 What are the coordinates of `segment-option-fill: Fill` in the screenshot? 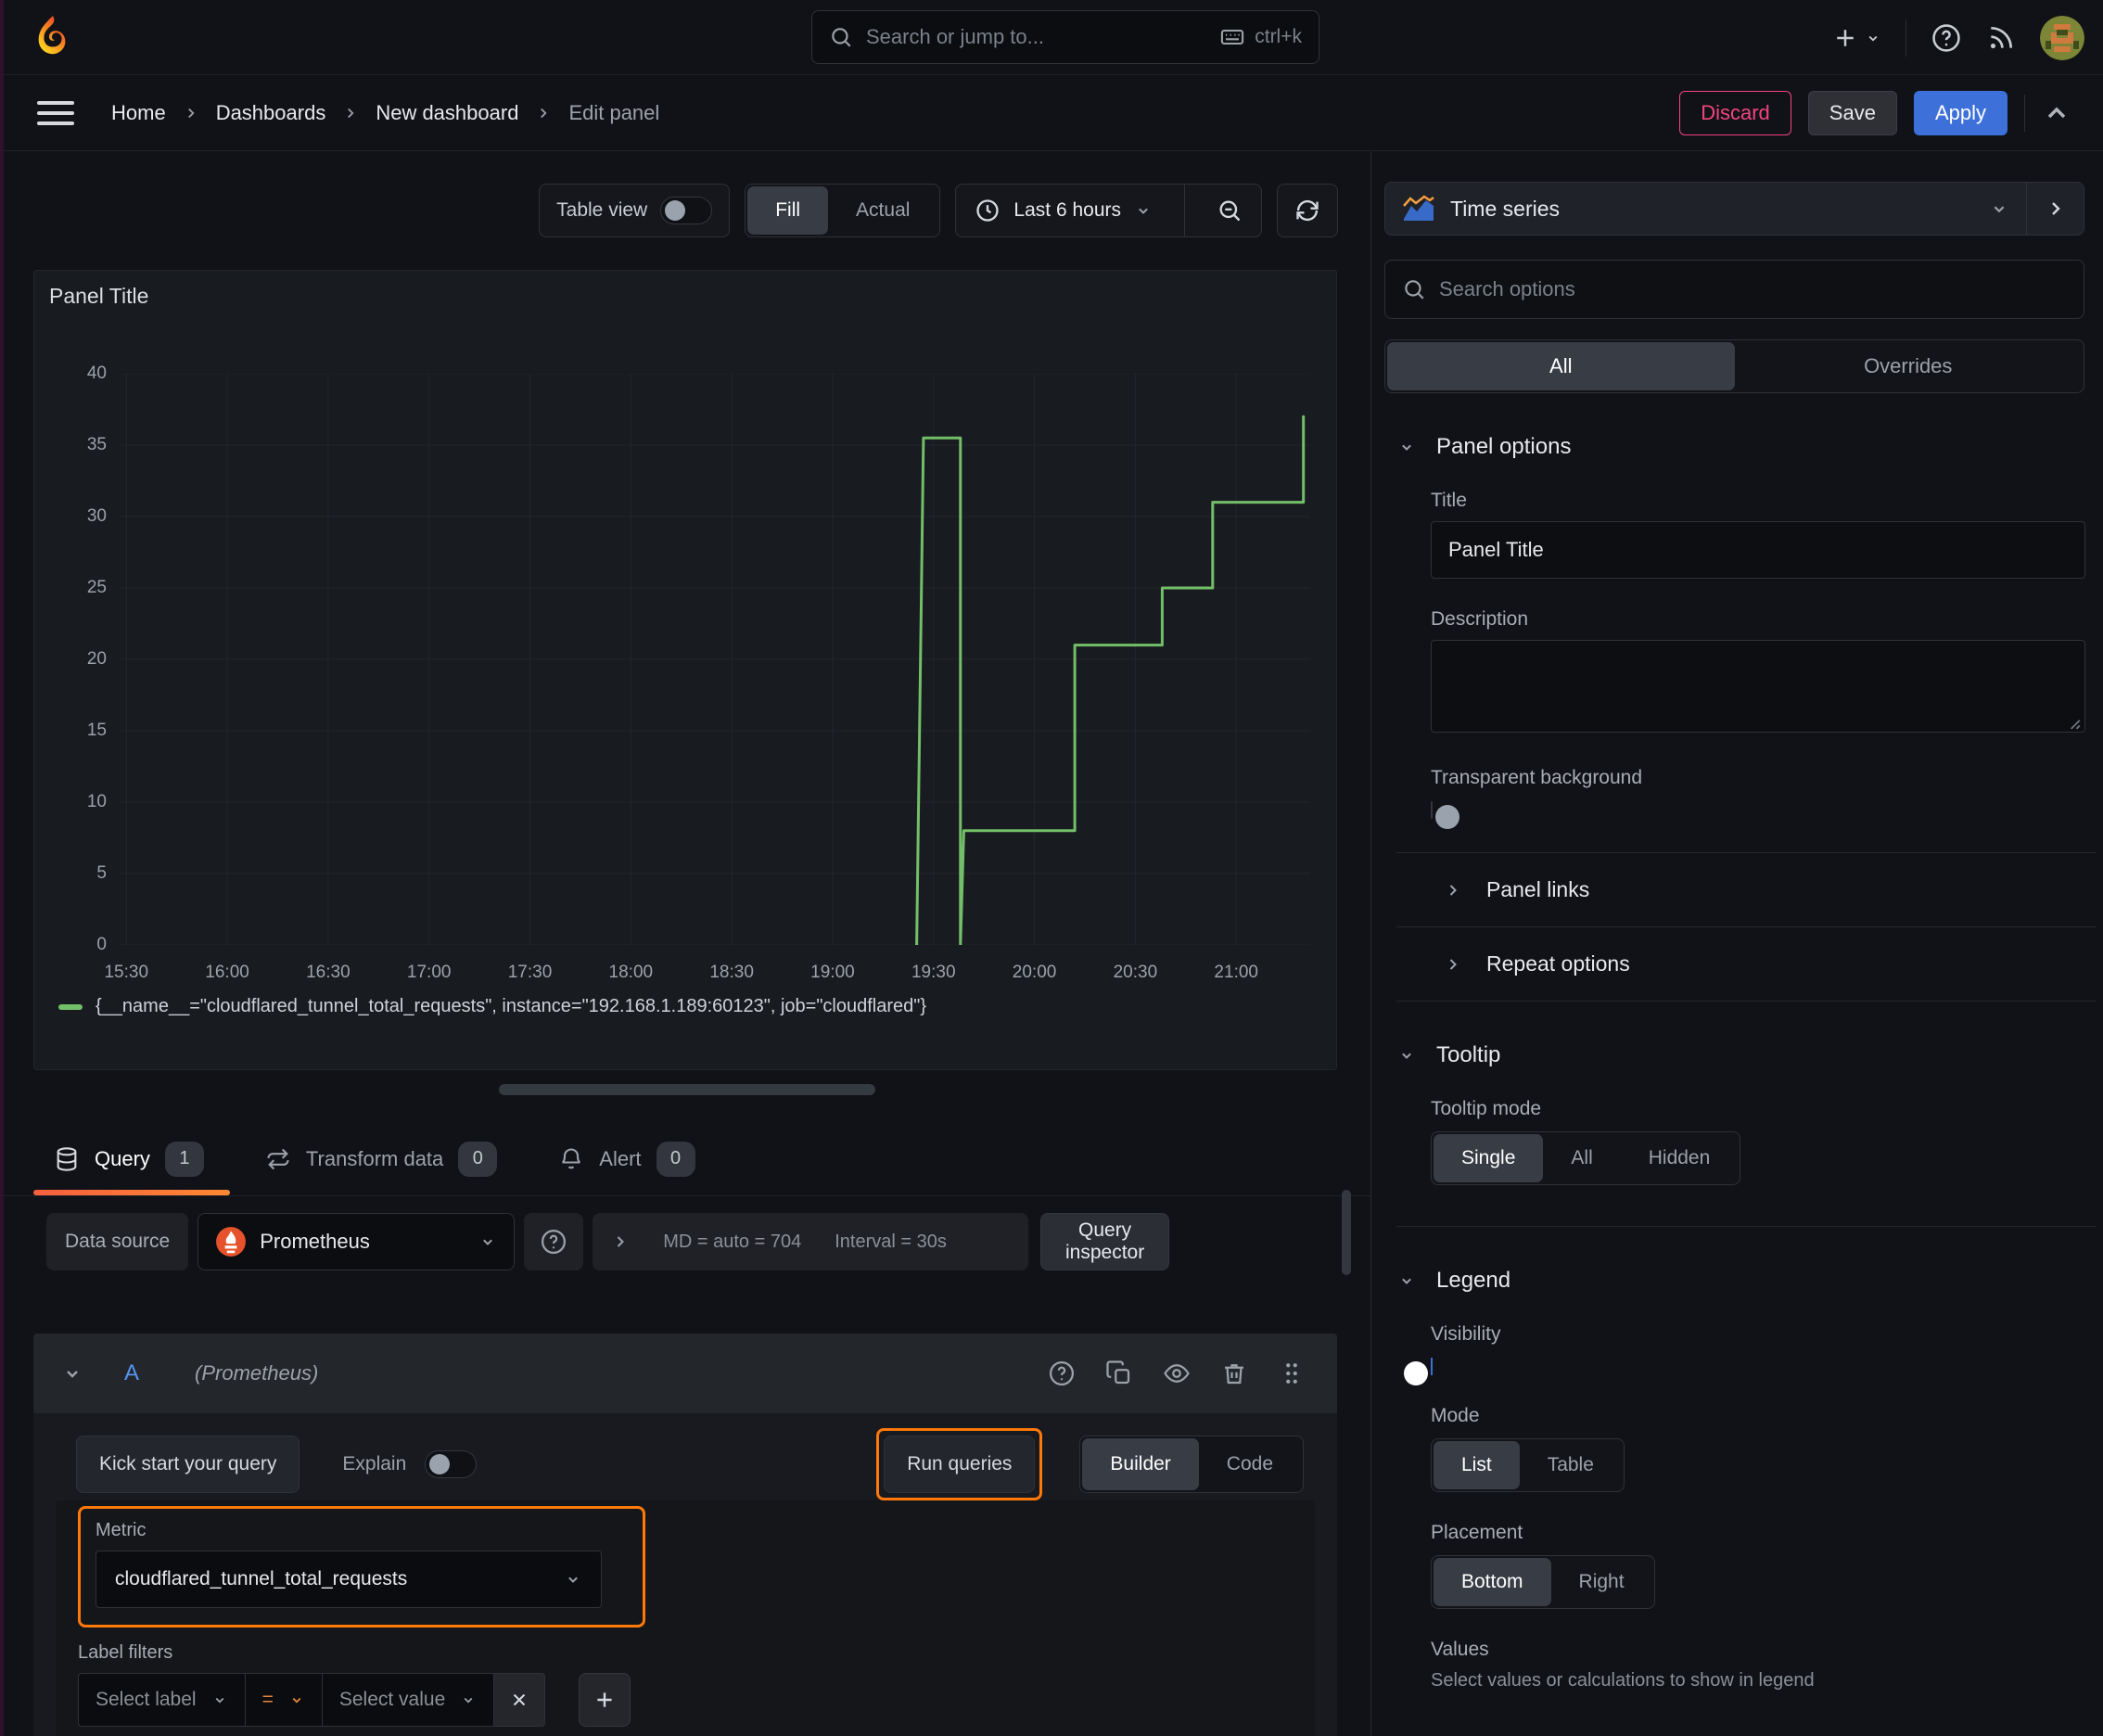 It's located at (788, 210).